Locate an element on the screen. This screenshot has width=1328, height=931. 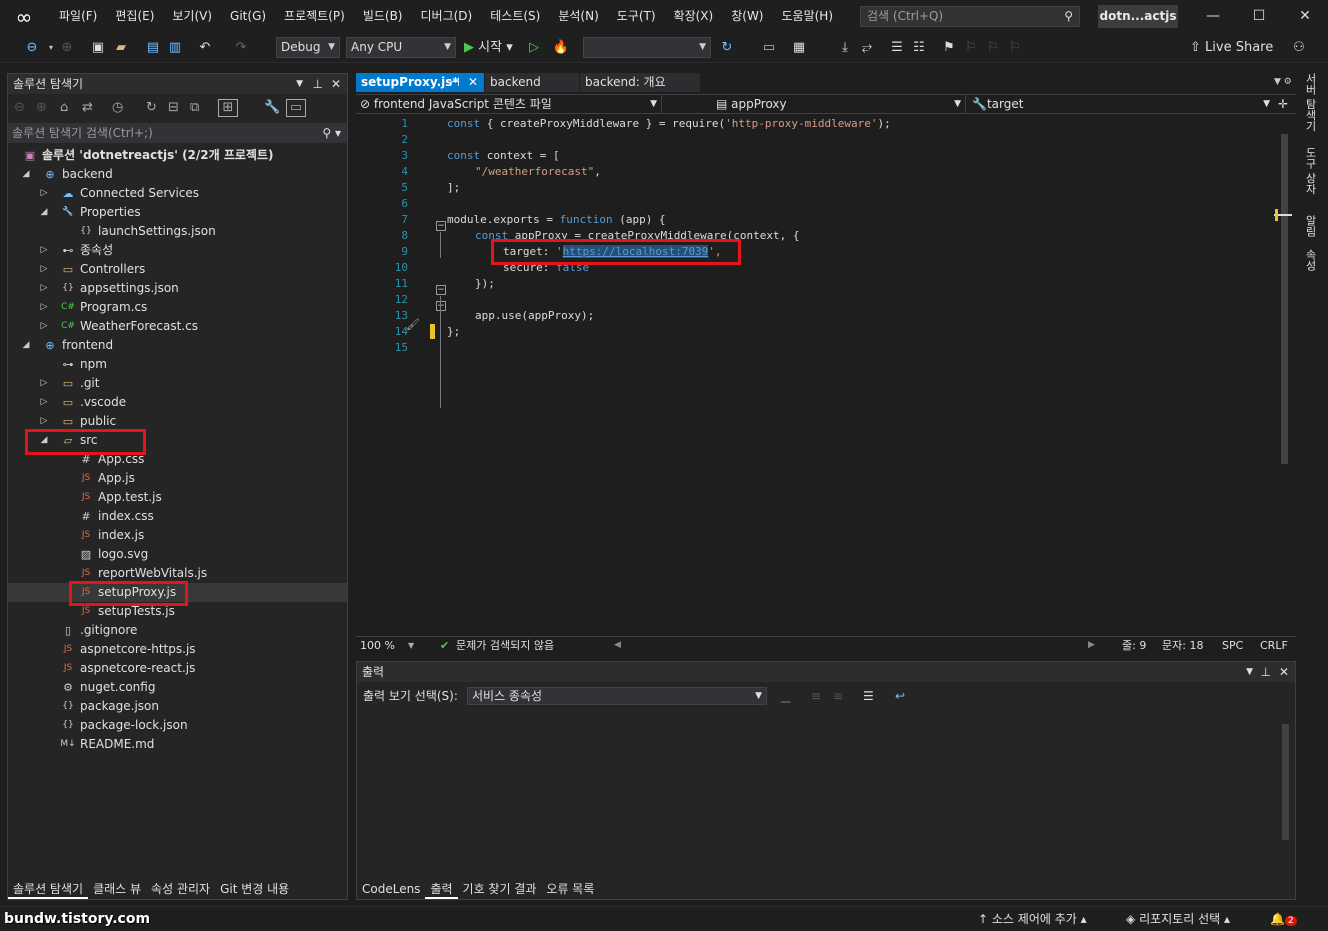
issues-status: 문제가 검색되지 않음 is located at coordinates (505, 645).